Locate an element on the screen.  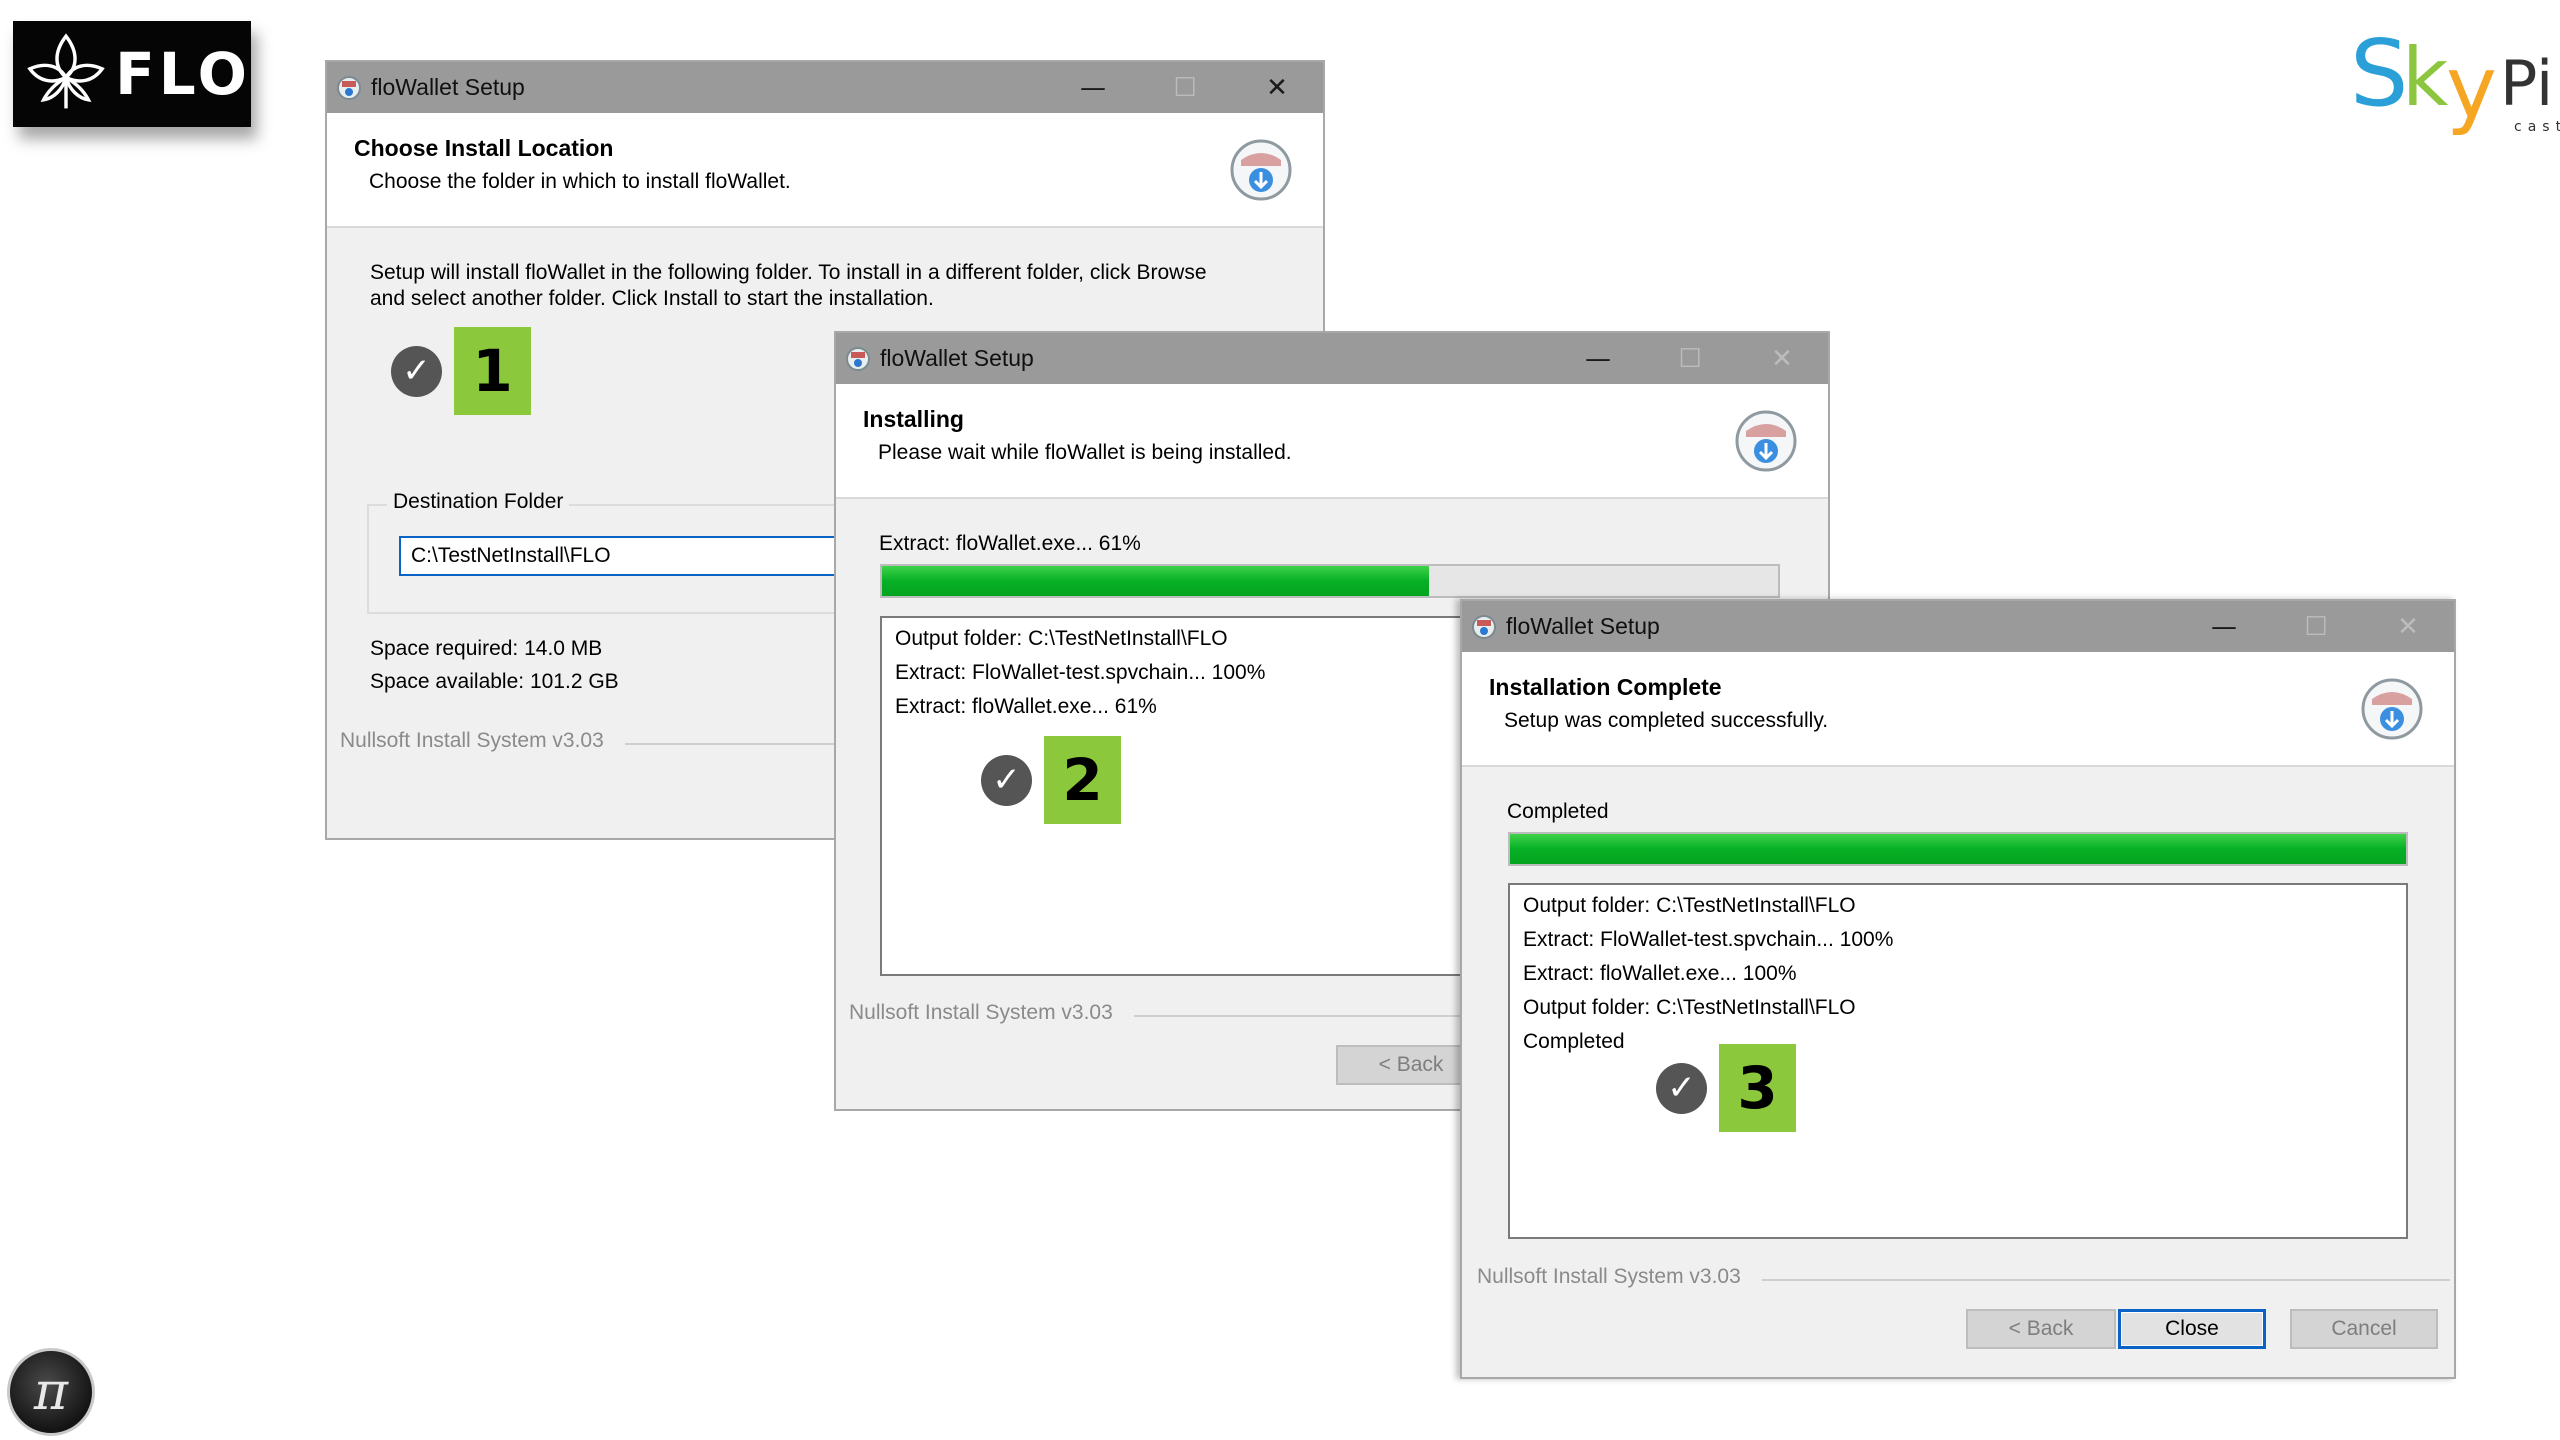
step-number: 3 is located at coordinates (1757, 1088).